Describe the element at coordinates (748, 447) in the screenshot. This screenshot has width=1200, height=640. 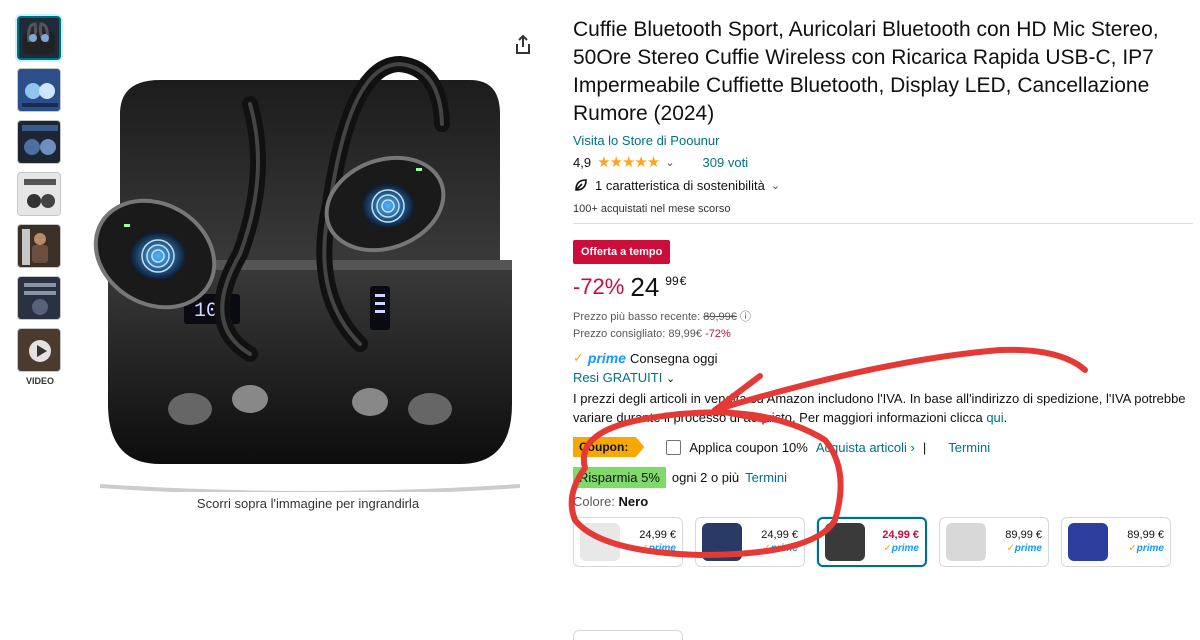
I see `apply-coupon-label: Applica coupon 10%` at that location.